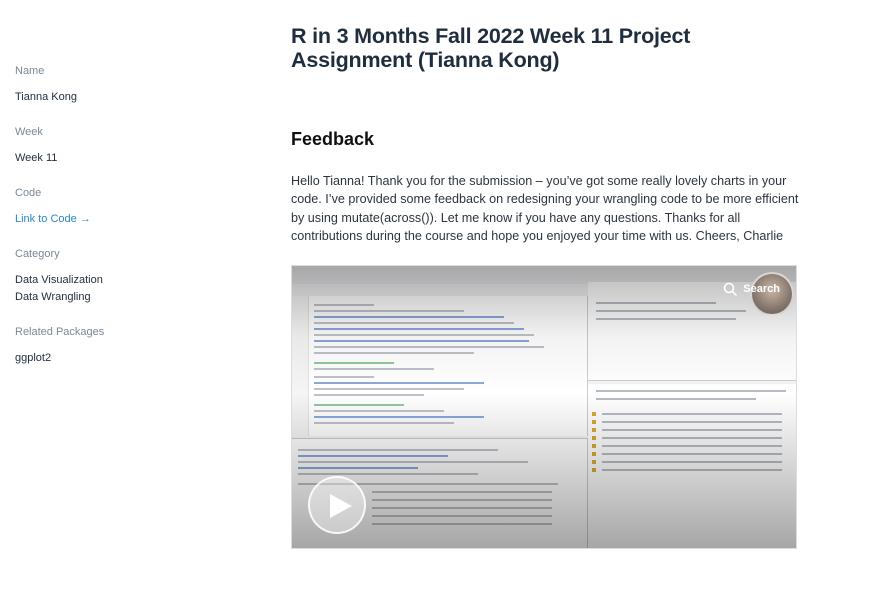  I want to click on feedback-heading: Feedback, so click(333, 139).